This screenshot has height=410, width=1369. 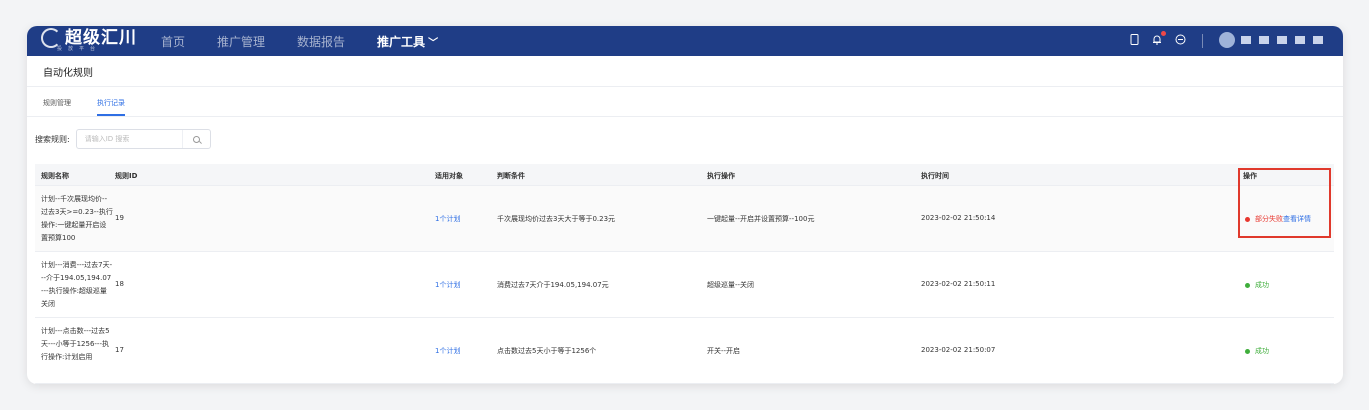 What do you see at coordinates (556, 219) in the screenshot?
I see `condition: 千次展现均价过去3天大于等于0.23元` at bounding box center [556, 219].